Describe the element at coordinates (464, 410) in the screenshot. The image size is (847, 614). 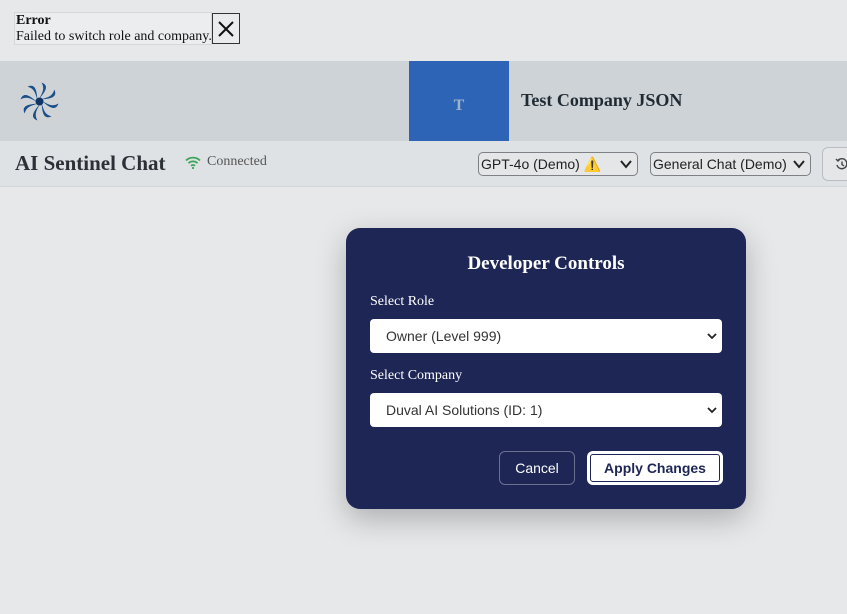
I see `company-select-value: Duval AI Solutions (ID: 1)` at that location.